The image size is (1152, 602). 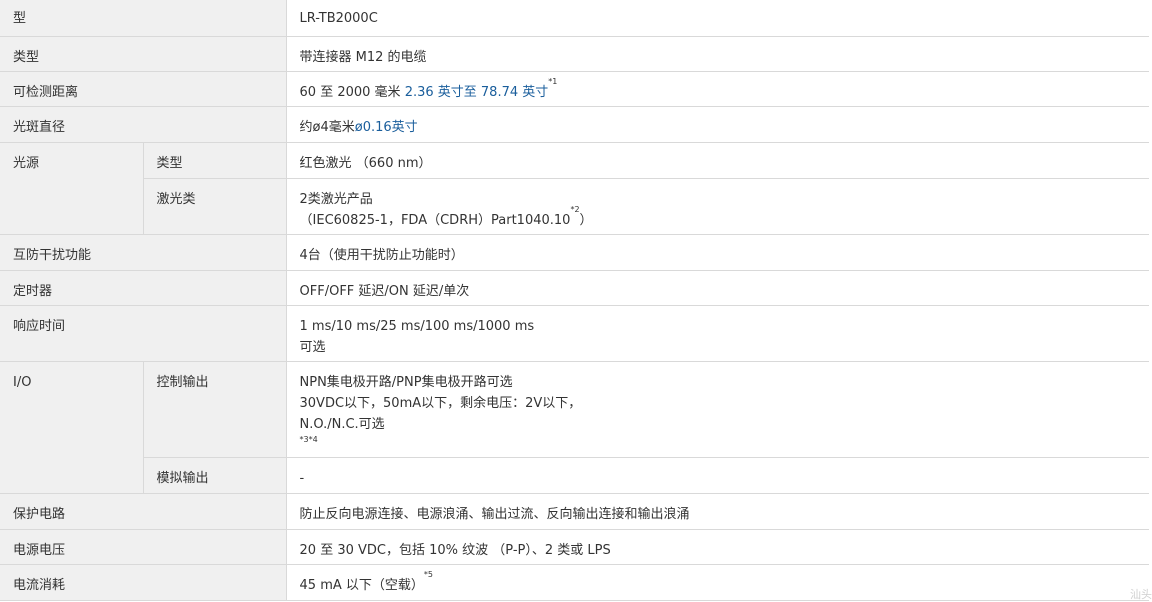 What do you see at coordinates (143, 582) in the screenshot?
I see `label-current: 电流消耗` at bounding box center [143, 582].